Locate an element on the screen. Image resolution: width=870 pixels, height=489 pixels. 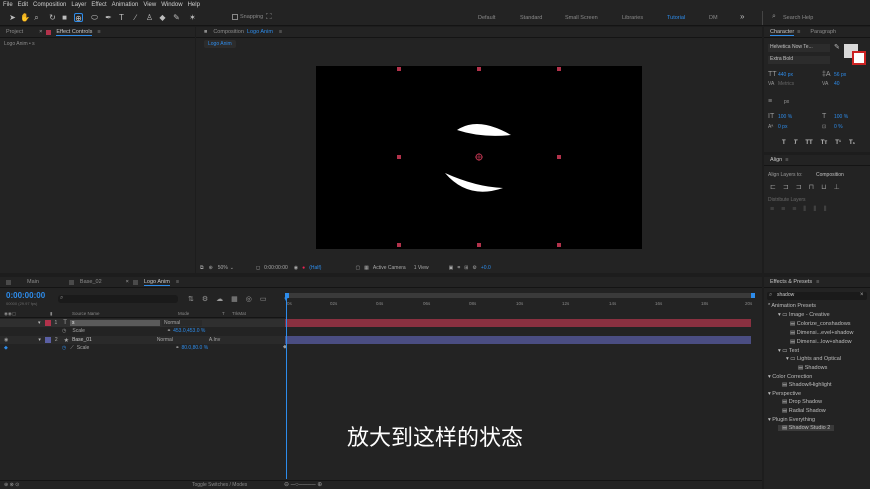
color-channels-icon: ● is located at coordinates (303, 268).